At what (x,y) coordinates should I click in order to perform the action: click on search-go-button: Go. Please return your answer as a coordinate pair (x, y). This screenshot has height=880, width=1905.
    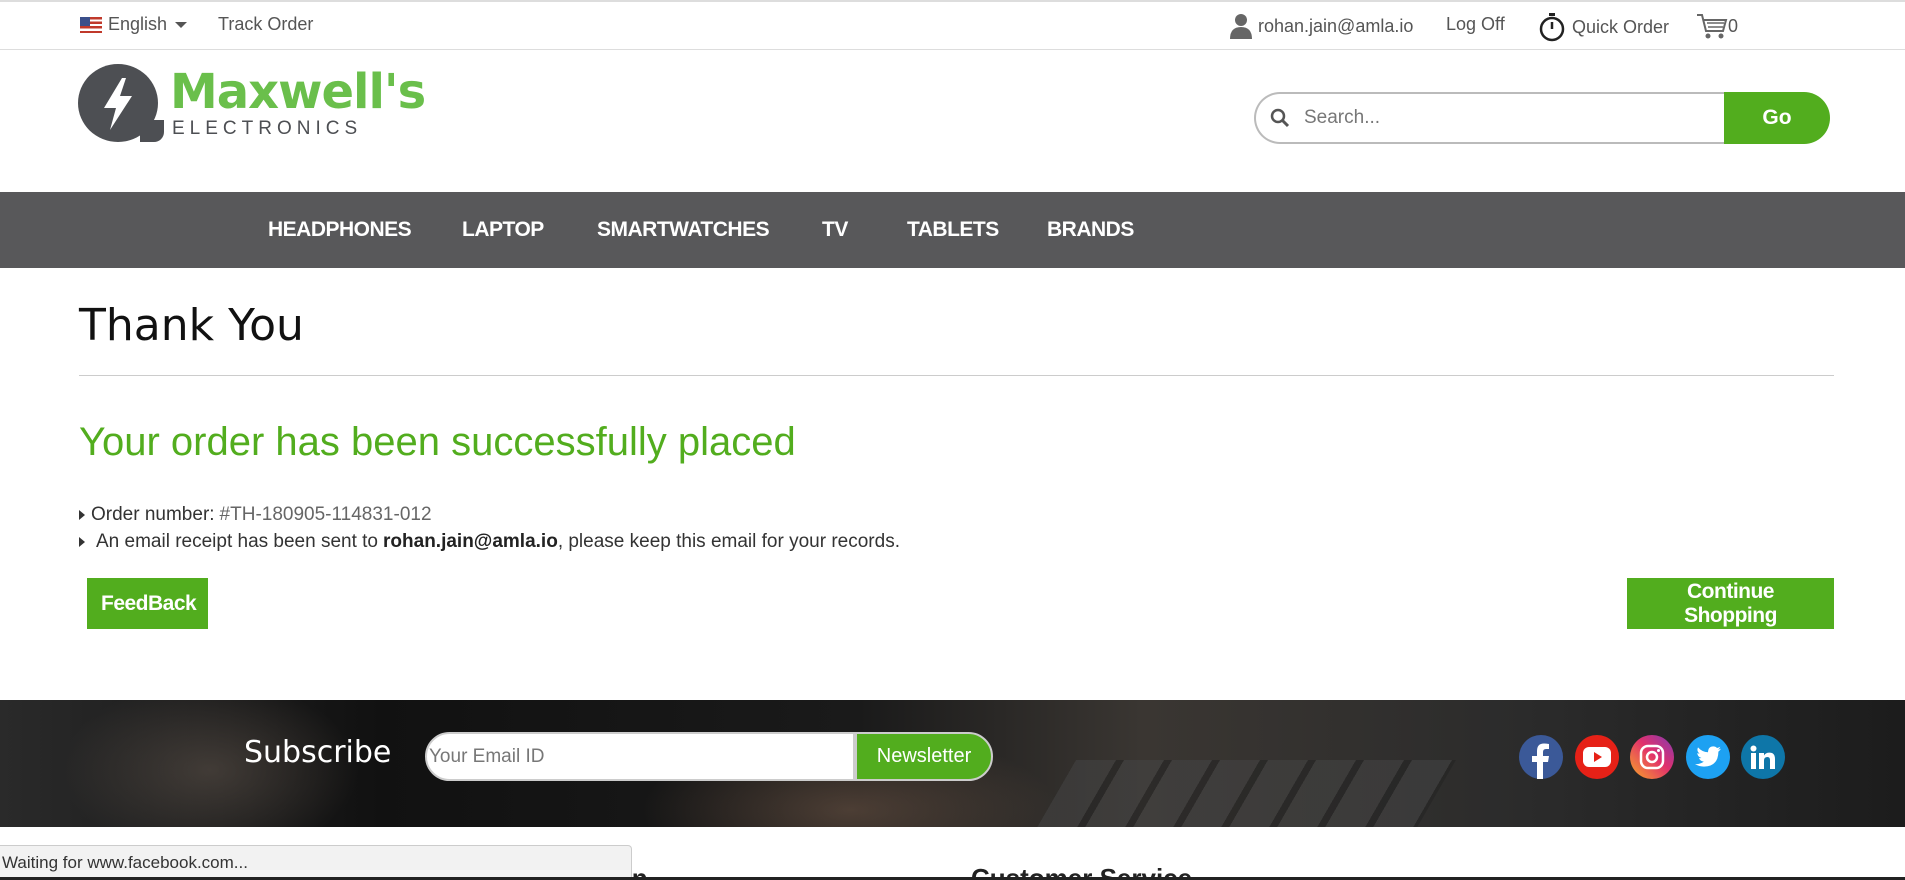
    Looking at the image, I should click on (1777, 118).